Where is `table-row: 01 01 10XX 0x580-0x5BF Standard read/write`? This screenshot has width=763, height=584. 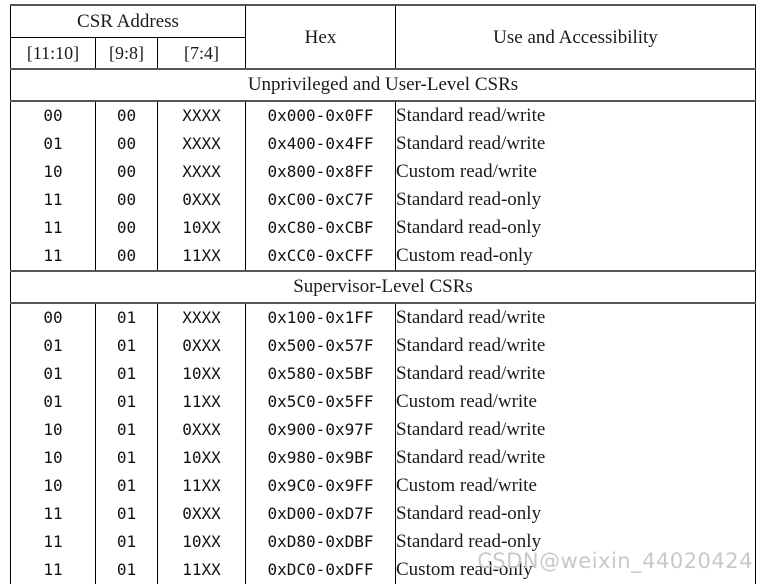 table-row: 01 01 10XX 0x580-0x5BF Standard read/write is located at coordinates (383, 374).